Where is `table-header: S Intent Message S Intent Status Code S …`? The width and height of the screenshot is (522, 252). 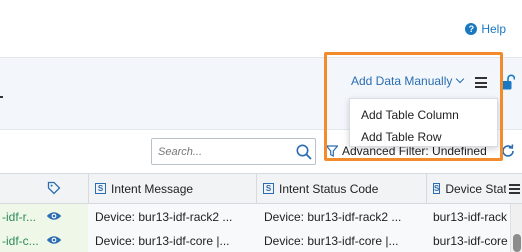 table-header: S Intent Message S Intent Status Code S … is located at coordinates (261, 188).